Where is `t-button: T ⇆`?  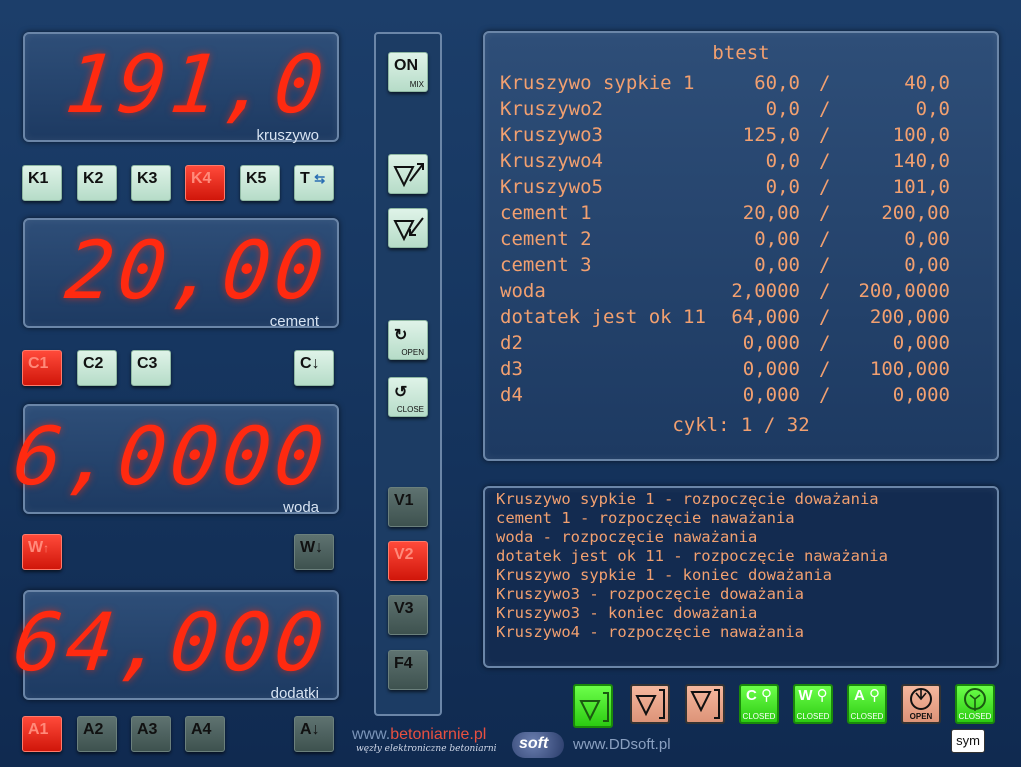
t-button: T ⇆ is located at coordinates (314, 183).